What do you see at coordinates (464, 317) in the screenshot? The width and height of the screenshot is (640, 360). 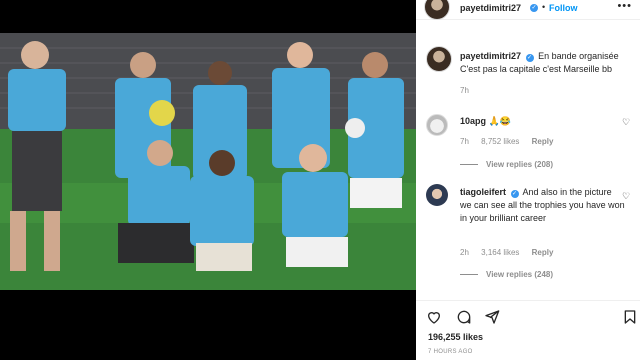 I see `comment-icon` at bounding box center [464, 317].